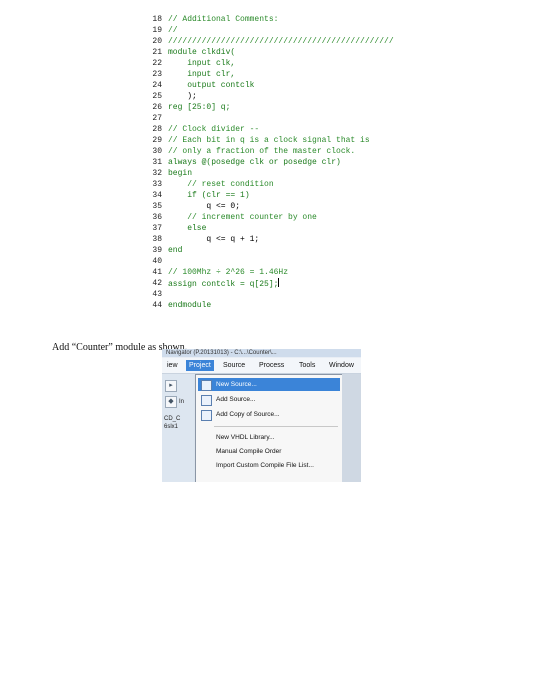  What do you see at coordinates (157, 173) in the screenshot?
I see `line-number: 32` at bounding box center [157, 173].